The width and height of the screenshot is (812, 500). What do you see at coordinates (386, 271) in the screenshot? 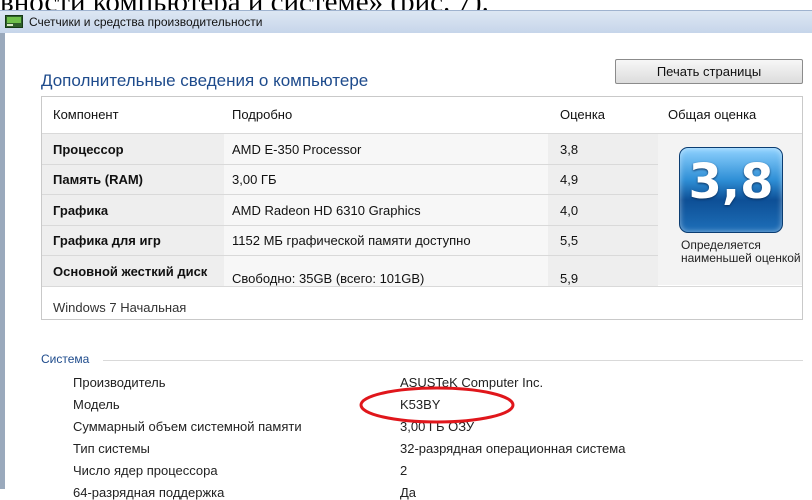
I see `component-detail: Свободно: 35GB (всего: 101GB)` at bounding box center [386, 271].